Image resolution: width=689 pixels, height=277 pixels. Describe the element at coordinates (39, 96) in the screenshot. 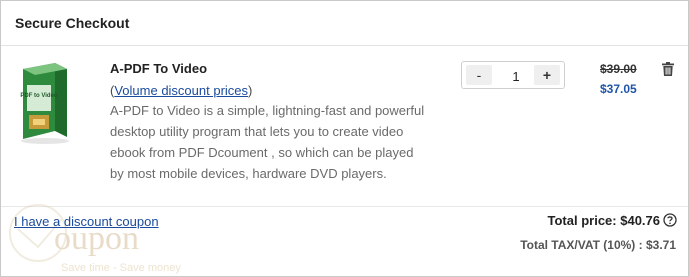

I see `product-box-label: PDF to Video` at that location.